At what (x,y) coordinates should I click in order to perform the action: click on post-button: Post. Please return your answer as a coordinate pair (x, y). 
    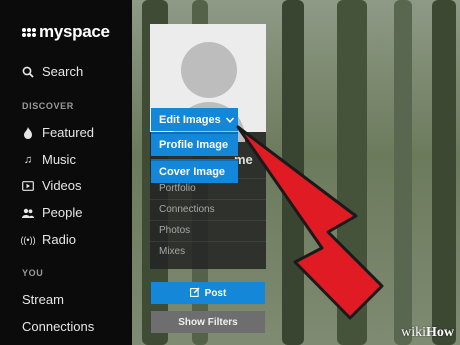
    Looking at the image, I should click on (208, 293).